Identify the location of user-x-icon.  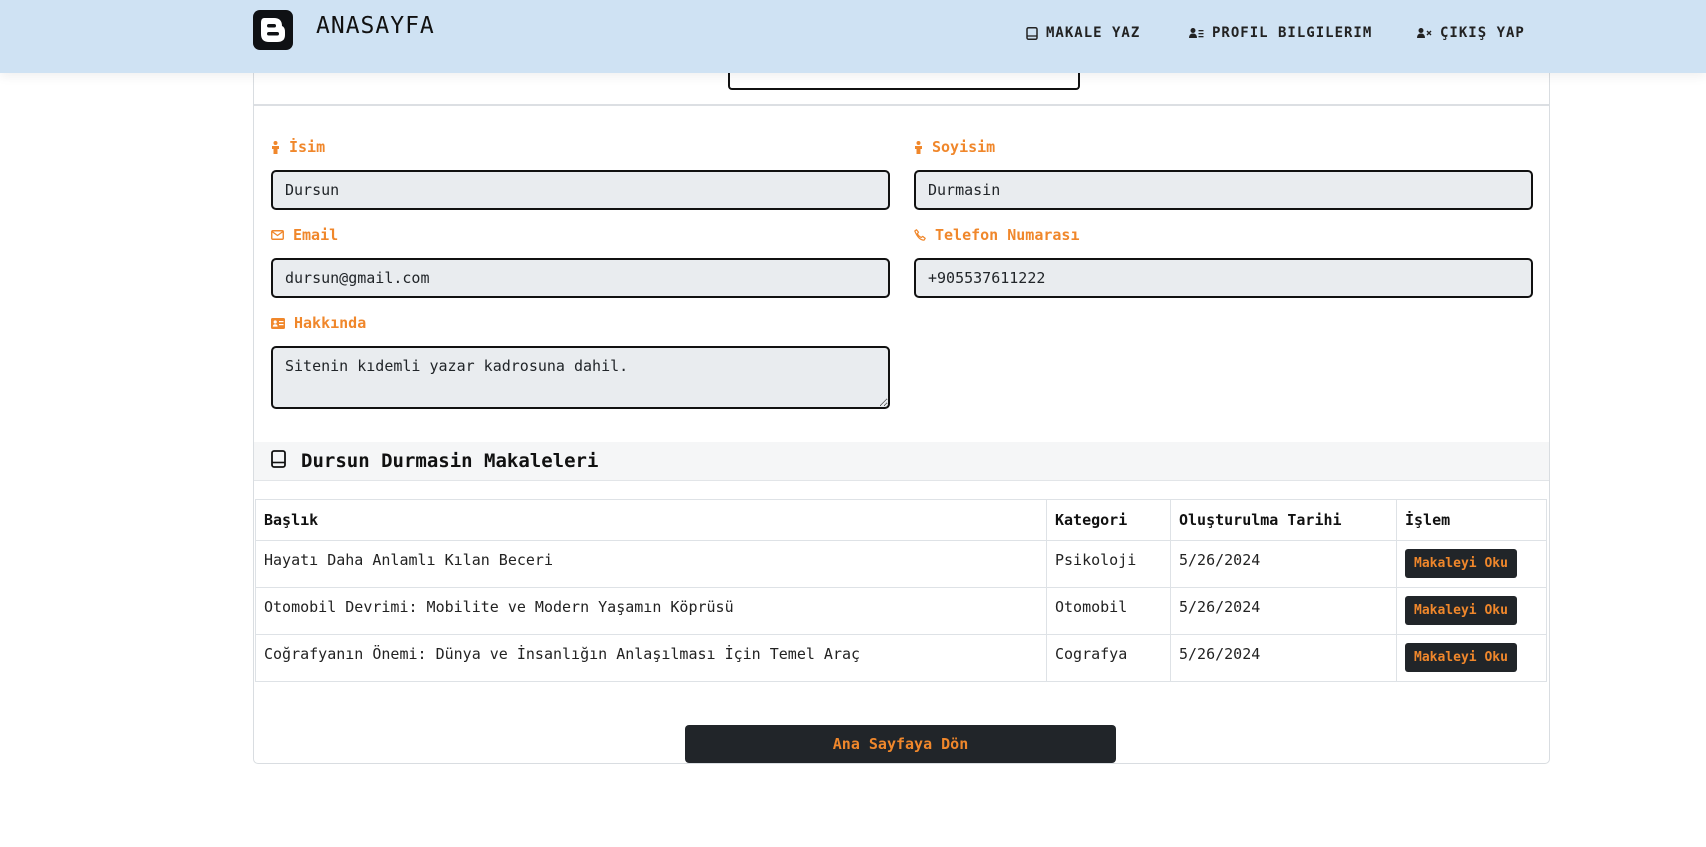
(1424, 33).